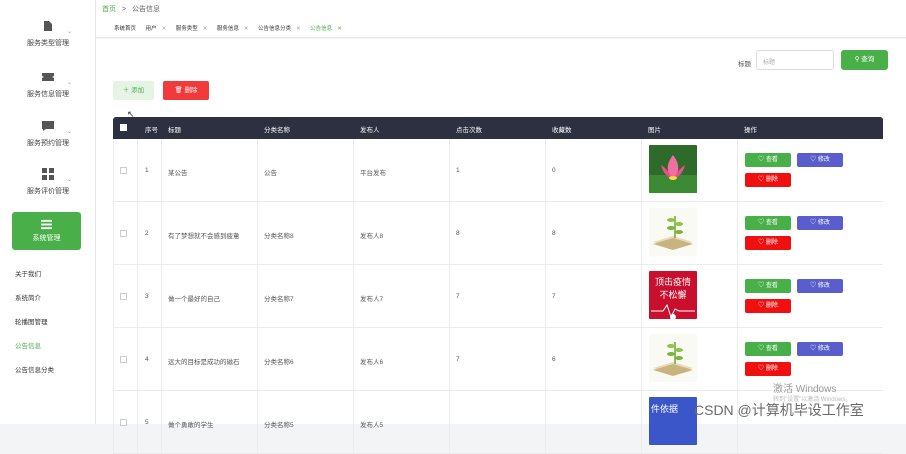 This screenshot has height=454, width=906. Describe the element at coordinates (146, 9) in the screenshot. I see `breadcrumb-current: 公告信息` at that location.